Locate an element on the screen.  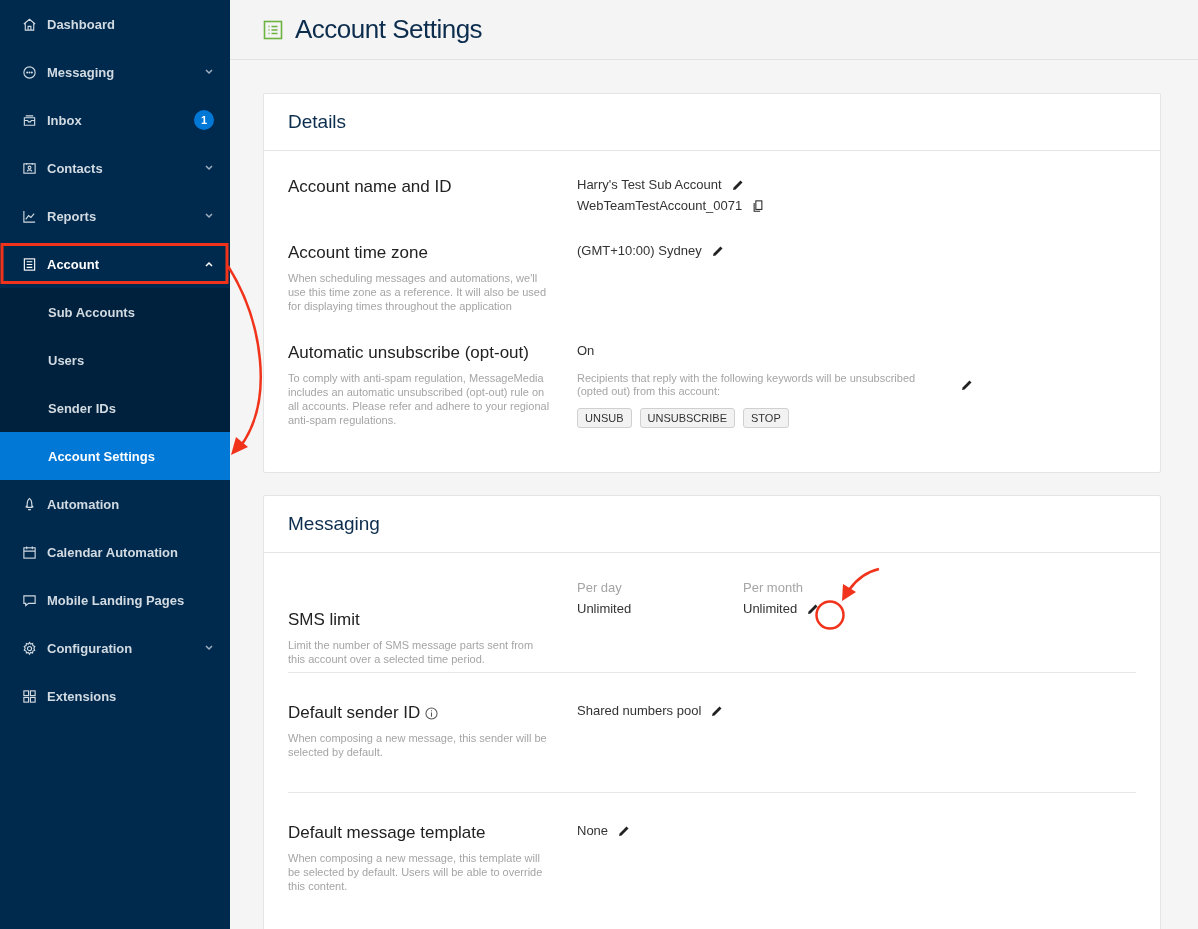
setting-value: (GMT+10:00) Sydney is located at coordinates (639, 250).